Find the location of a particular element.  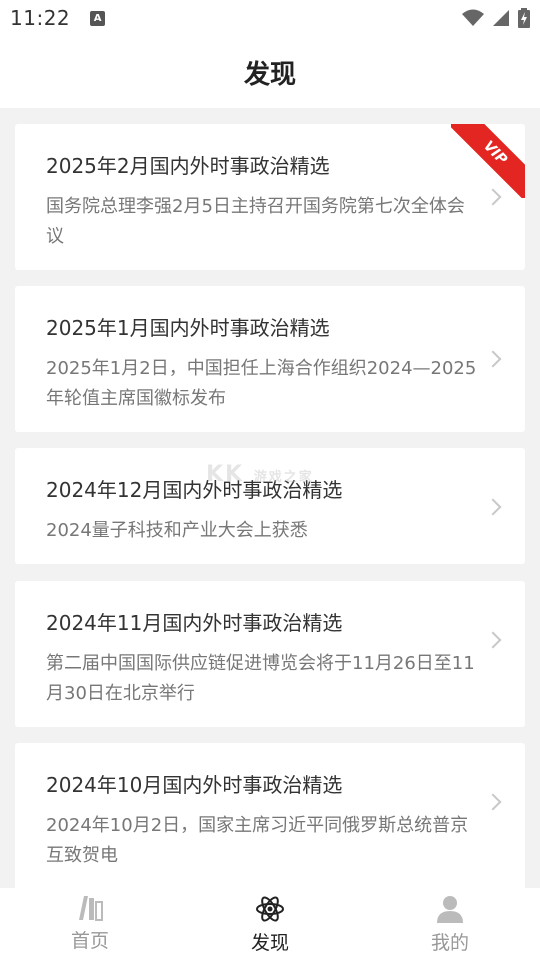

tab-label: 发现 is located at coordinates (269, 943).